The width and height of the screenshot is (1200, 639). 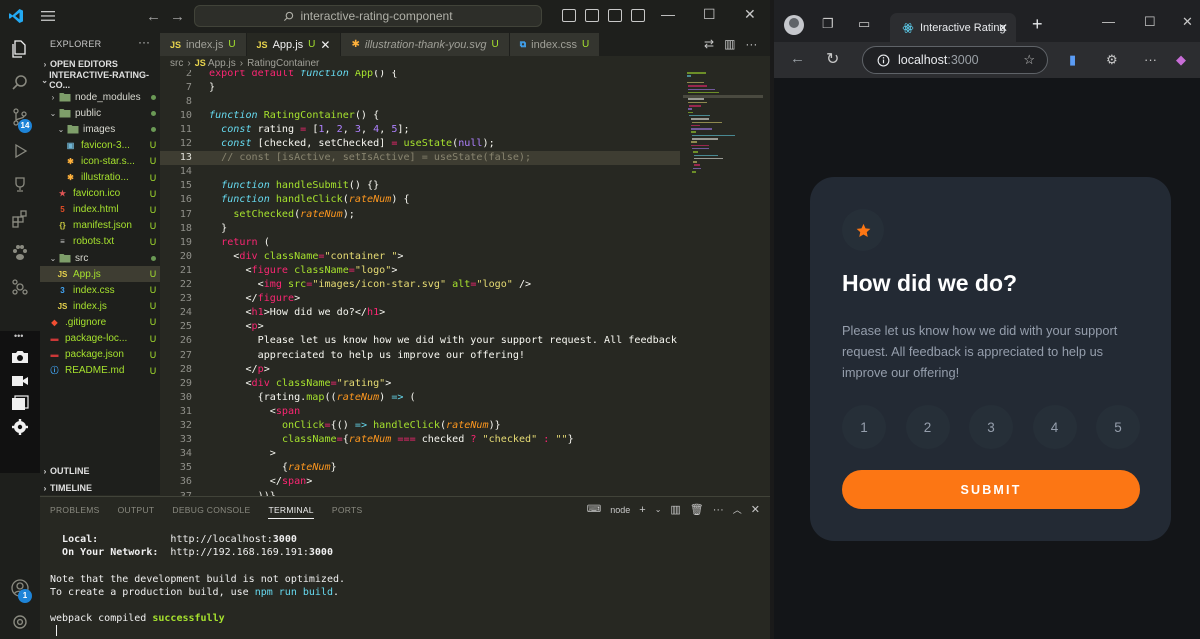 What do you see at coordinates (420, 313) in the screenshot?
I see `code-line: 24 <h1>How did we do?</h1>` at bounding box center [420, 313].